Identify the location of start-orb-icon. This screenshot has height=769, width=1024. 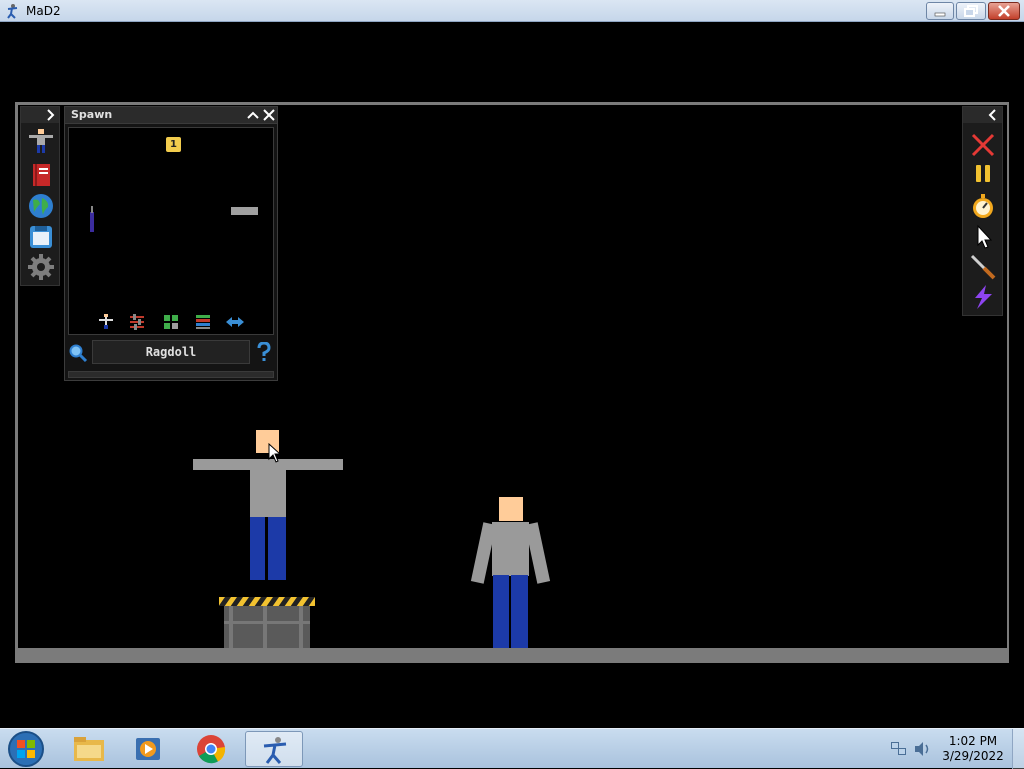
(26, 749).